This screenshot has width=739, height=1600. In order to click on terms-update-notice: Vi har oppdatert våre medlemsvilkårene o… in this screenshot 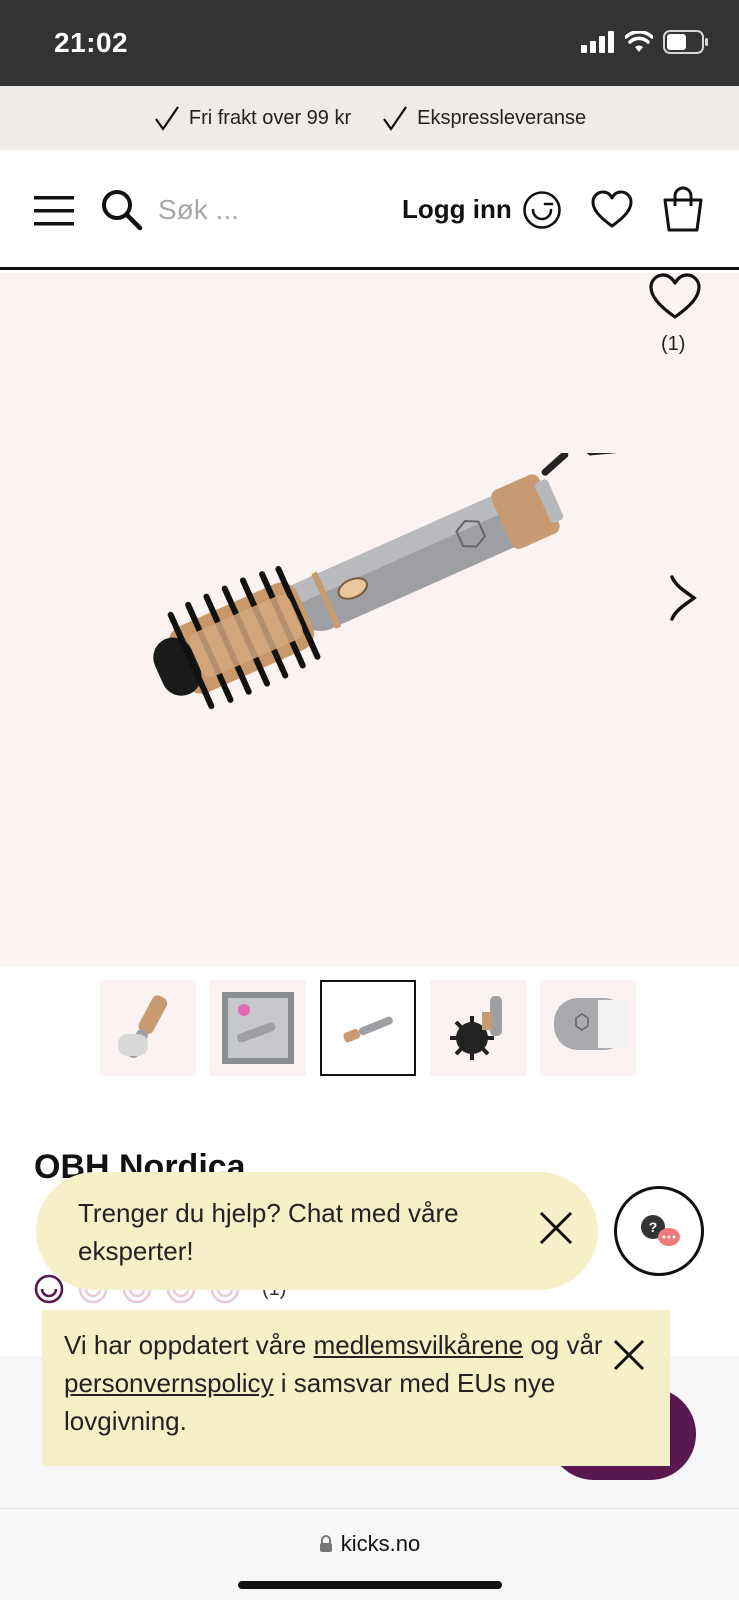, I will do `click(356, 1388)`.